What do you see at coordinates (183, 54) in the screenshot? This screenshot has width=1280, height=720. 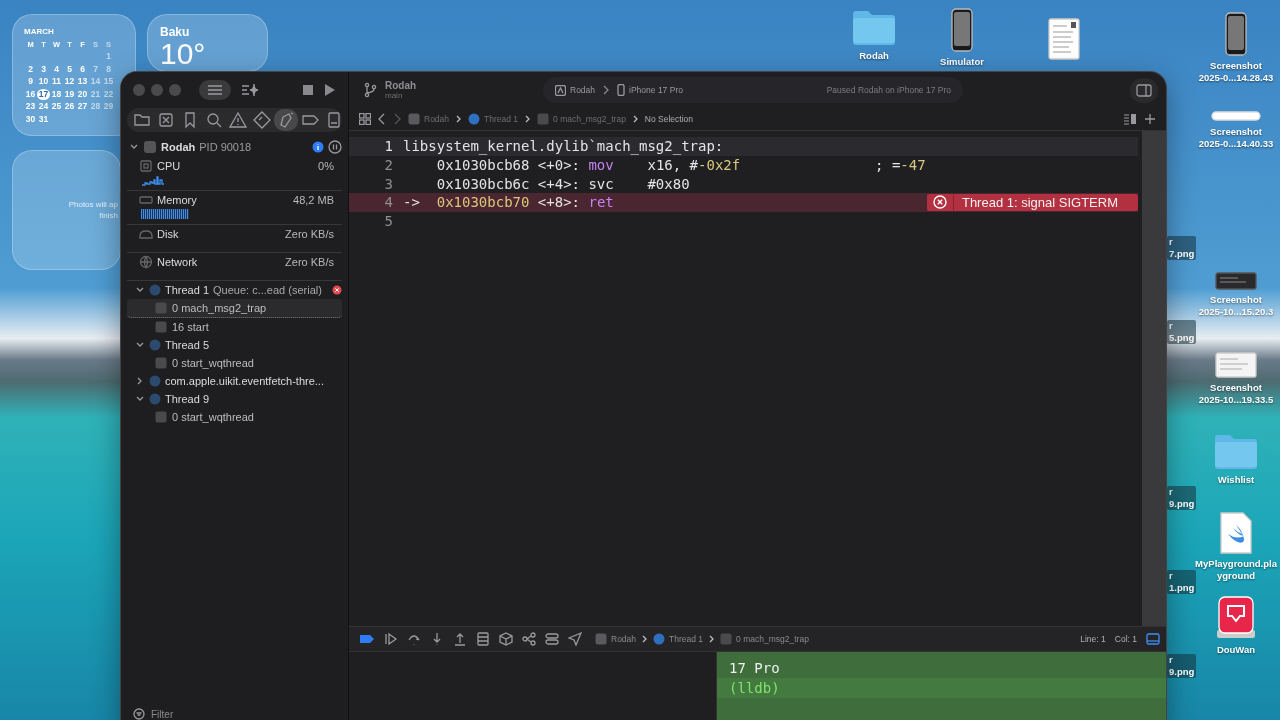 I see `temperature-label: 10°` at bounding box center [183, 54].